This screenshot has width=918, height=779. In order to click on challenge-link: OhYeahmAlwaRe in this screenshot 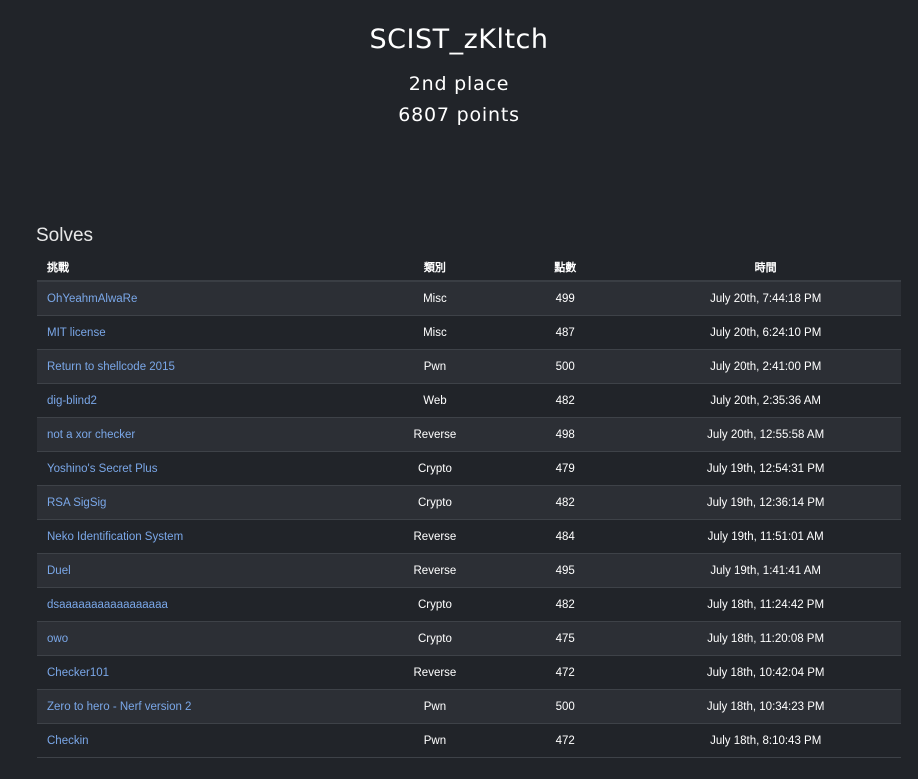, I will do `click(92, 299)`.